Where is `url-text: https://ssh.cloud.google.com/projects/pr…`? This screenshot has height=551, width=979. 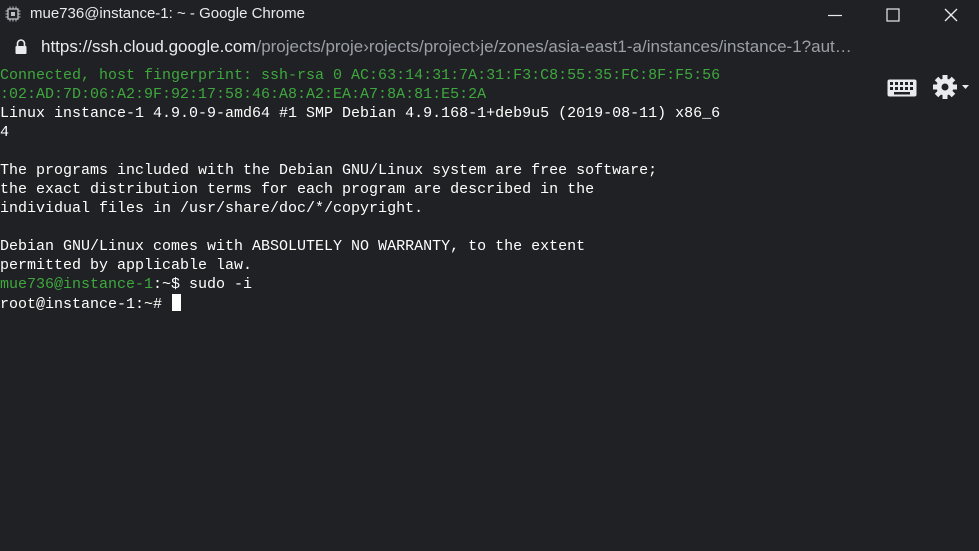
url-text: https://ssh.cloud.google.com/projects/pr… is located at coordinates (506, 47).